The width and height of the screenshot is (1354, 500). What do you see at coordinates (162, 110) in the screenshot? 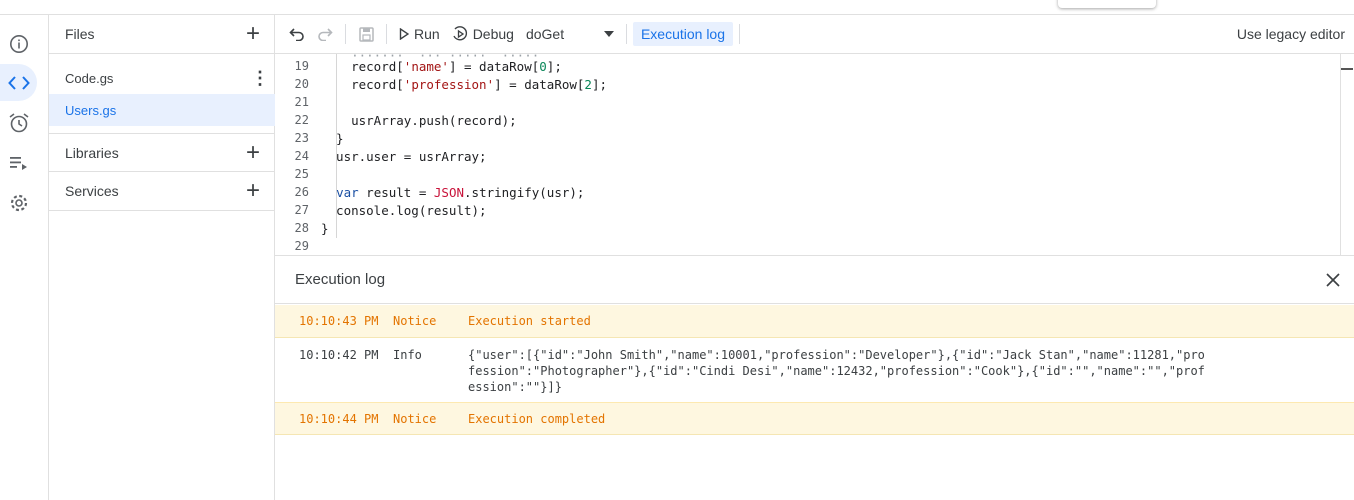
I see `file-item-users: Users.gs` at bounding box center [162, 110].